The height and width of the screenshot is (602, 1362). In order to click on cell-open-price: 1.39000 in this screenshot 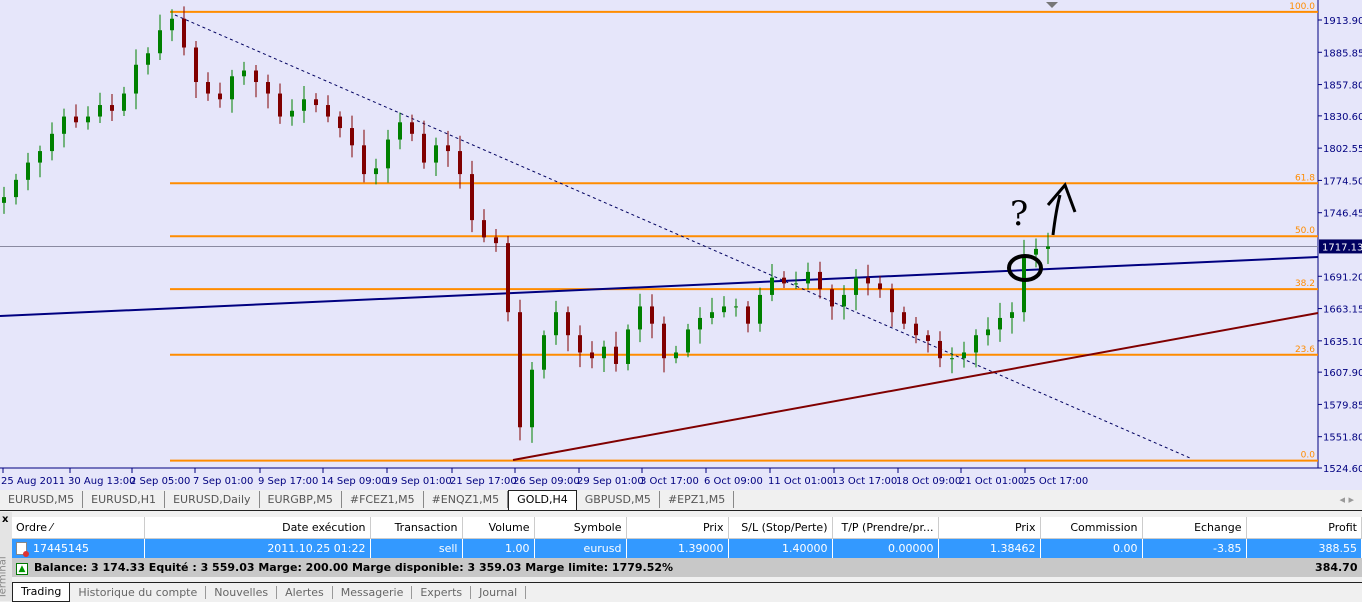, I will do `click(677, 548)`.